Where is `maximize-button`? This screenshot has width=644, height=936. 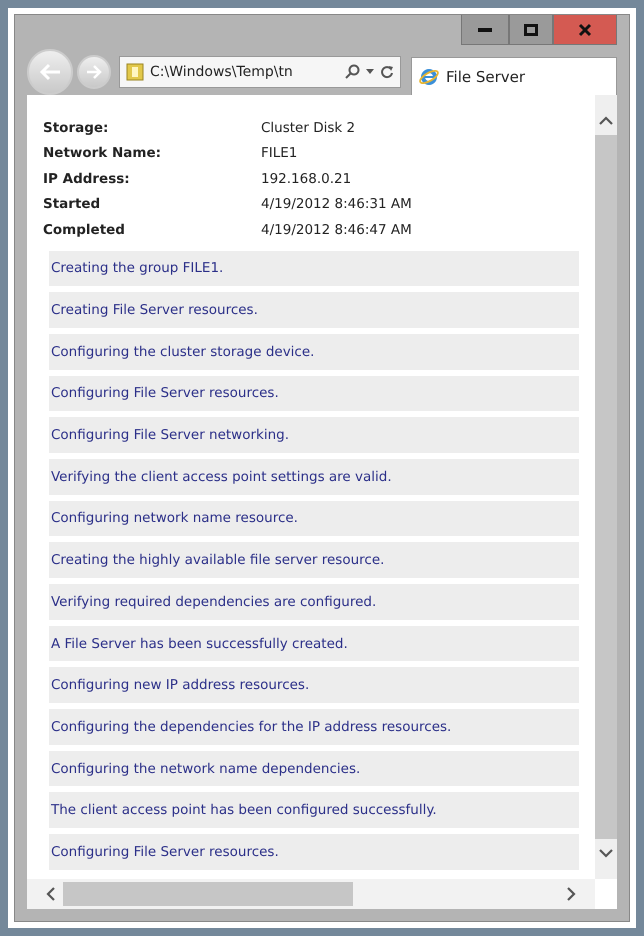 maximize-button is located at coordinates (531, 30).